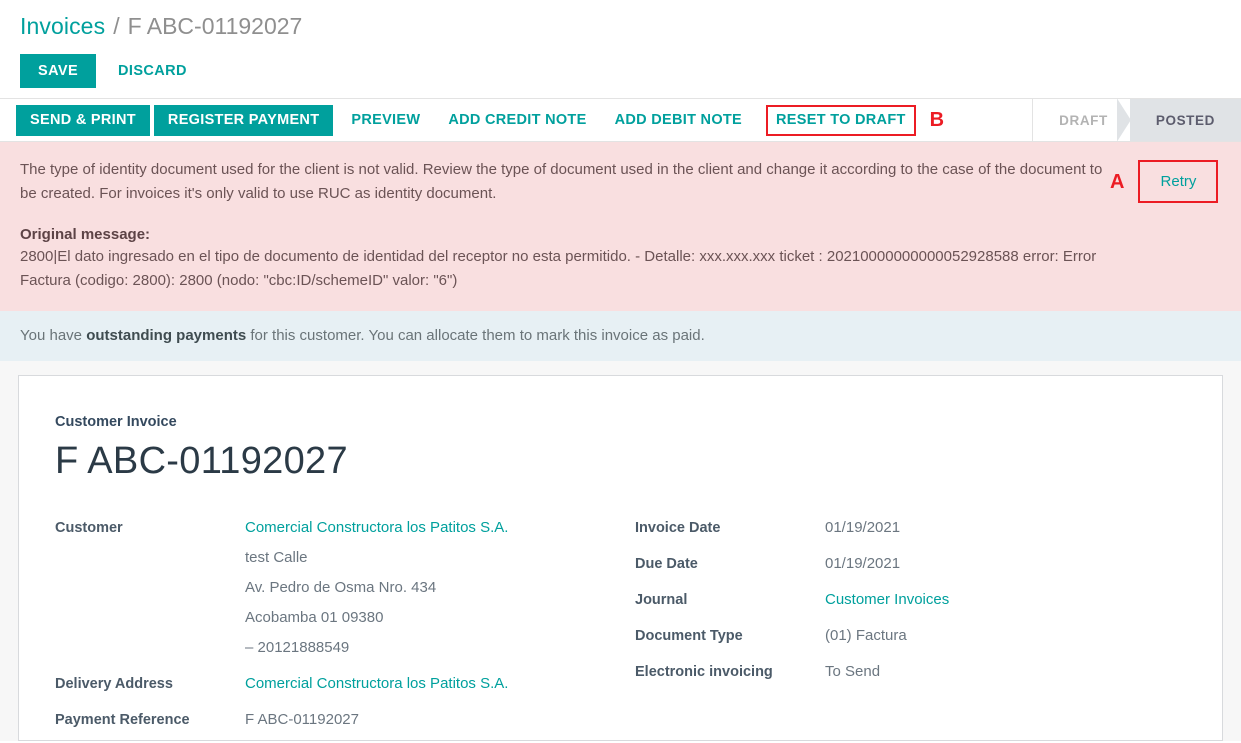  I want to click on save-button: SAVE, so click(58, 71).